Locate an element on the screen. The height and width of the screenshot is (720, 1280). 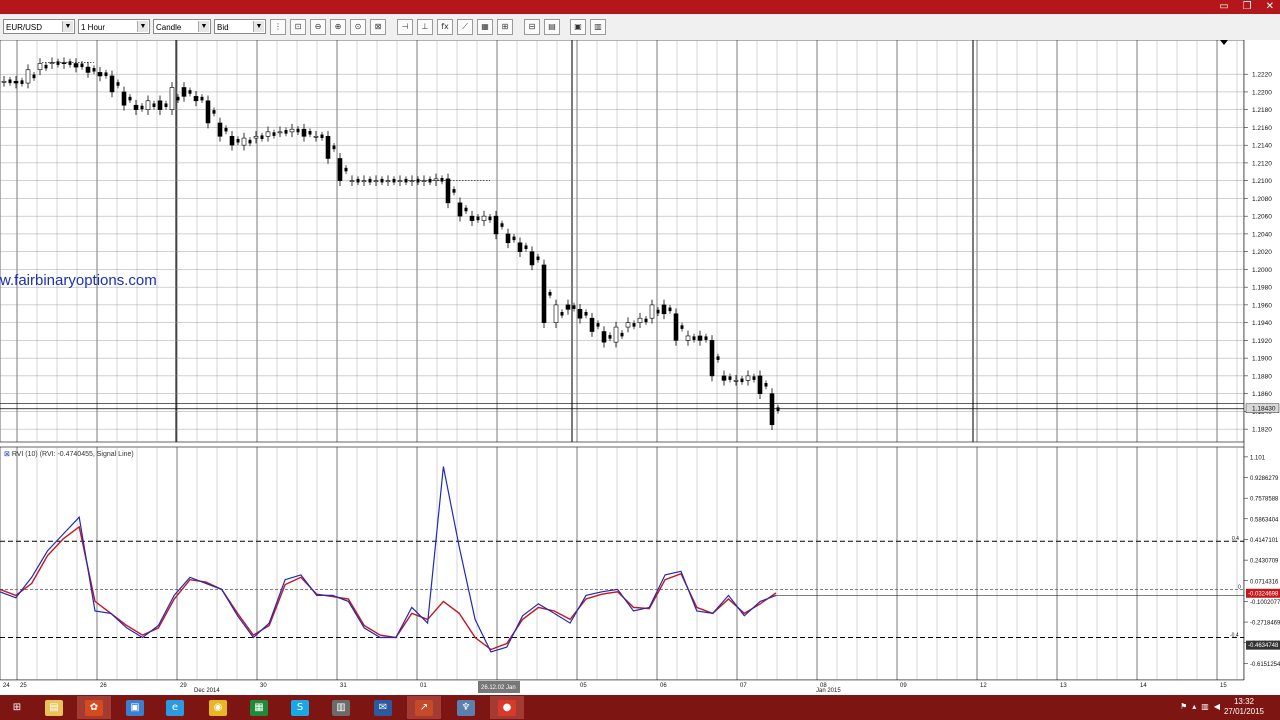
trendline-icon: ⟋ is located at coordinates (465, 27).